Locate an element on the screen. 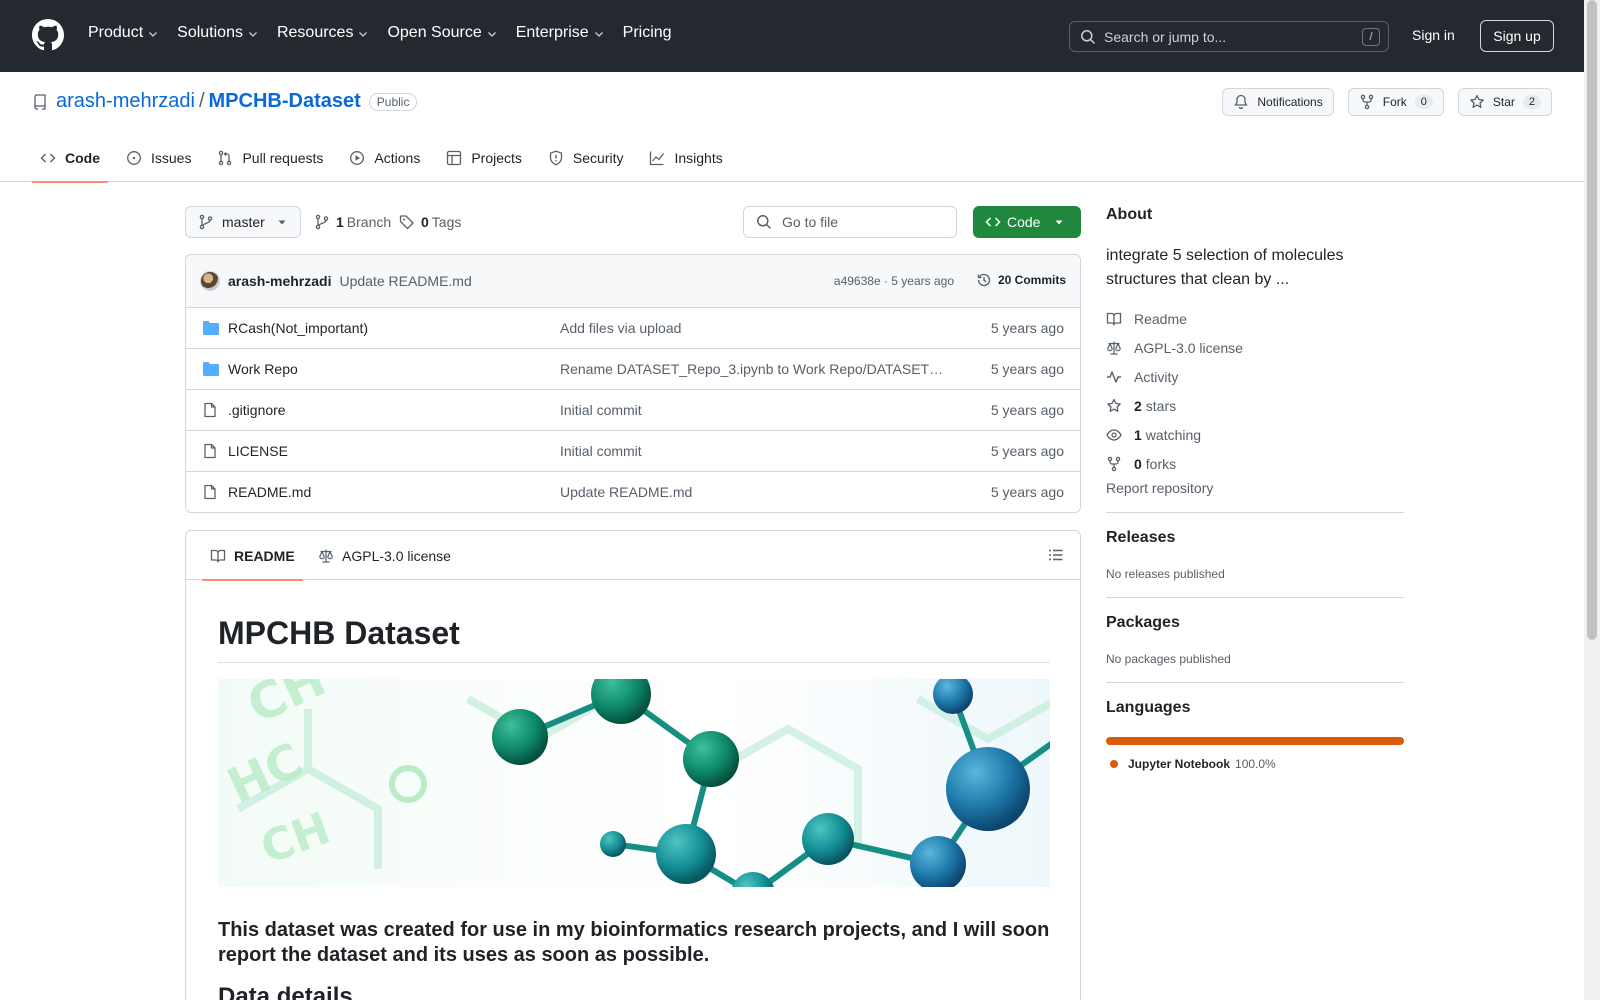 Image resolution: width=1600 pixels, height=1000 pixels. tab-insights: Insights is located at coordinates (685, 158).